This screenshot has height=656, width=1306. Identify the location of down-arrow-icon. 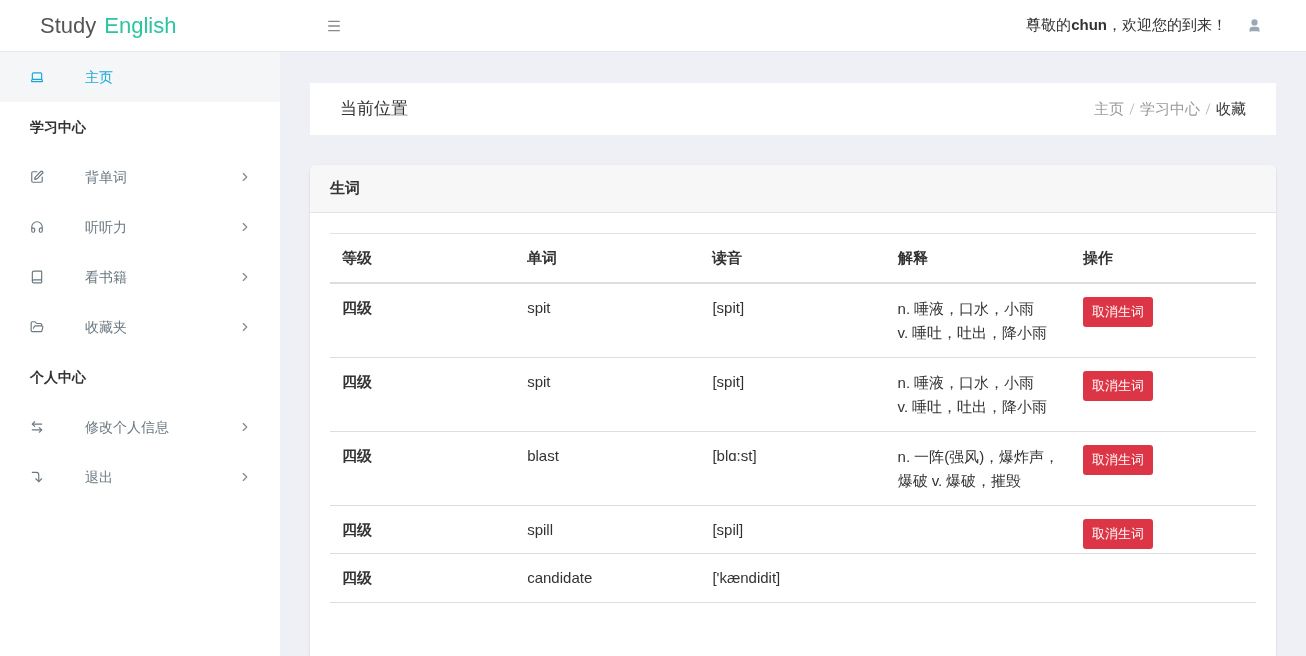
(37, 477).